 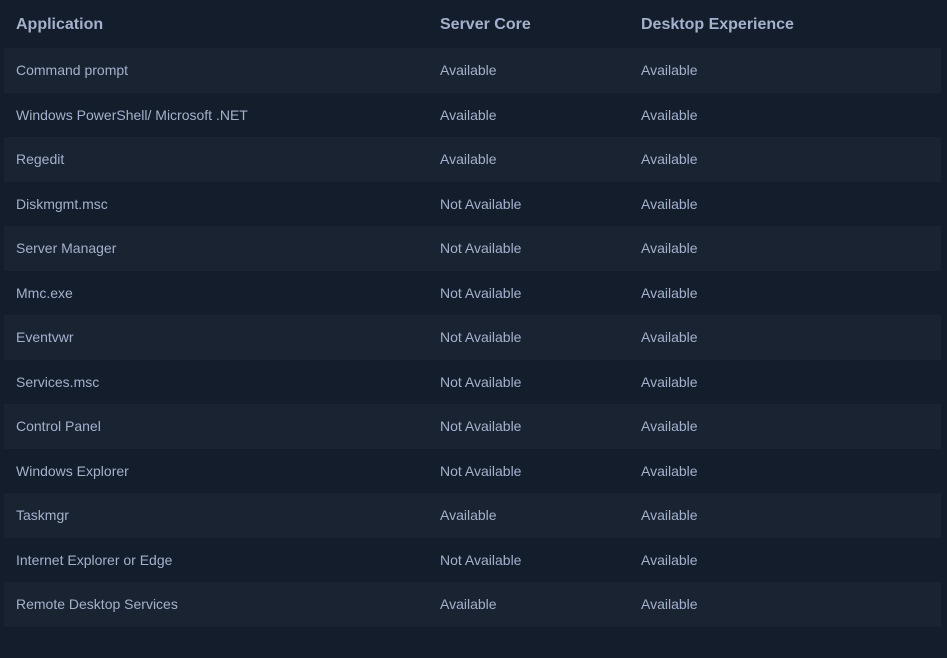 What do you see at coordinates (97, 604) in the screenshot?
I see `cell-application: Remote Desktop Services` at bounding box center [97, 604].